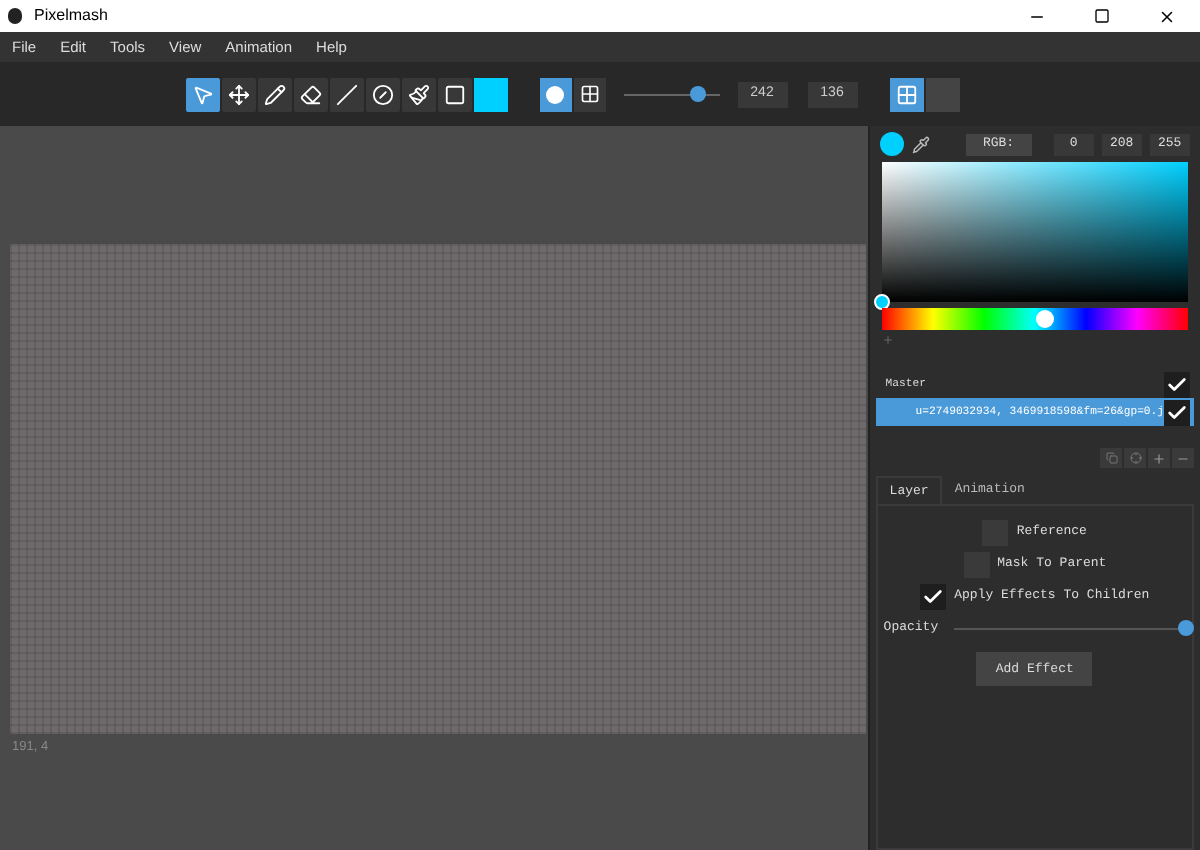 This screenshot has width=1200, height=850. What do you see at coordinates (1111, 458) in the screenshot?
I see `copy-icon` at bounding box center [1111, 458].